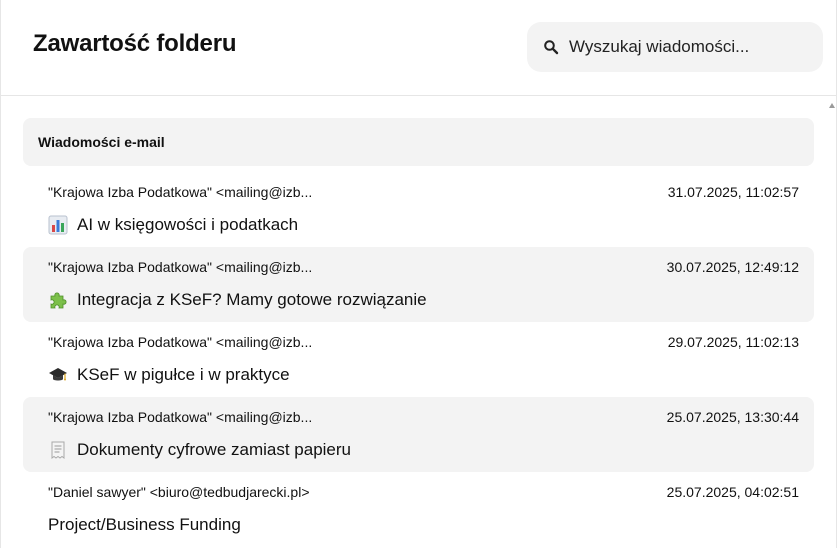 The width and height of the screenshot is (837, 548). I want to click on section-header: Wiadomości e-mail, so click(418, 142).